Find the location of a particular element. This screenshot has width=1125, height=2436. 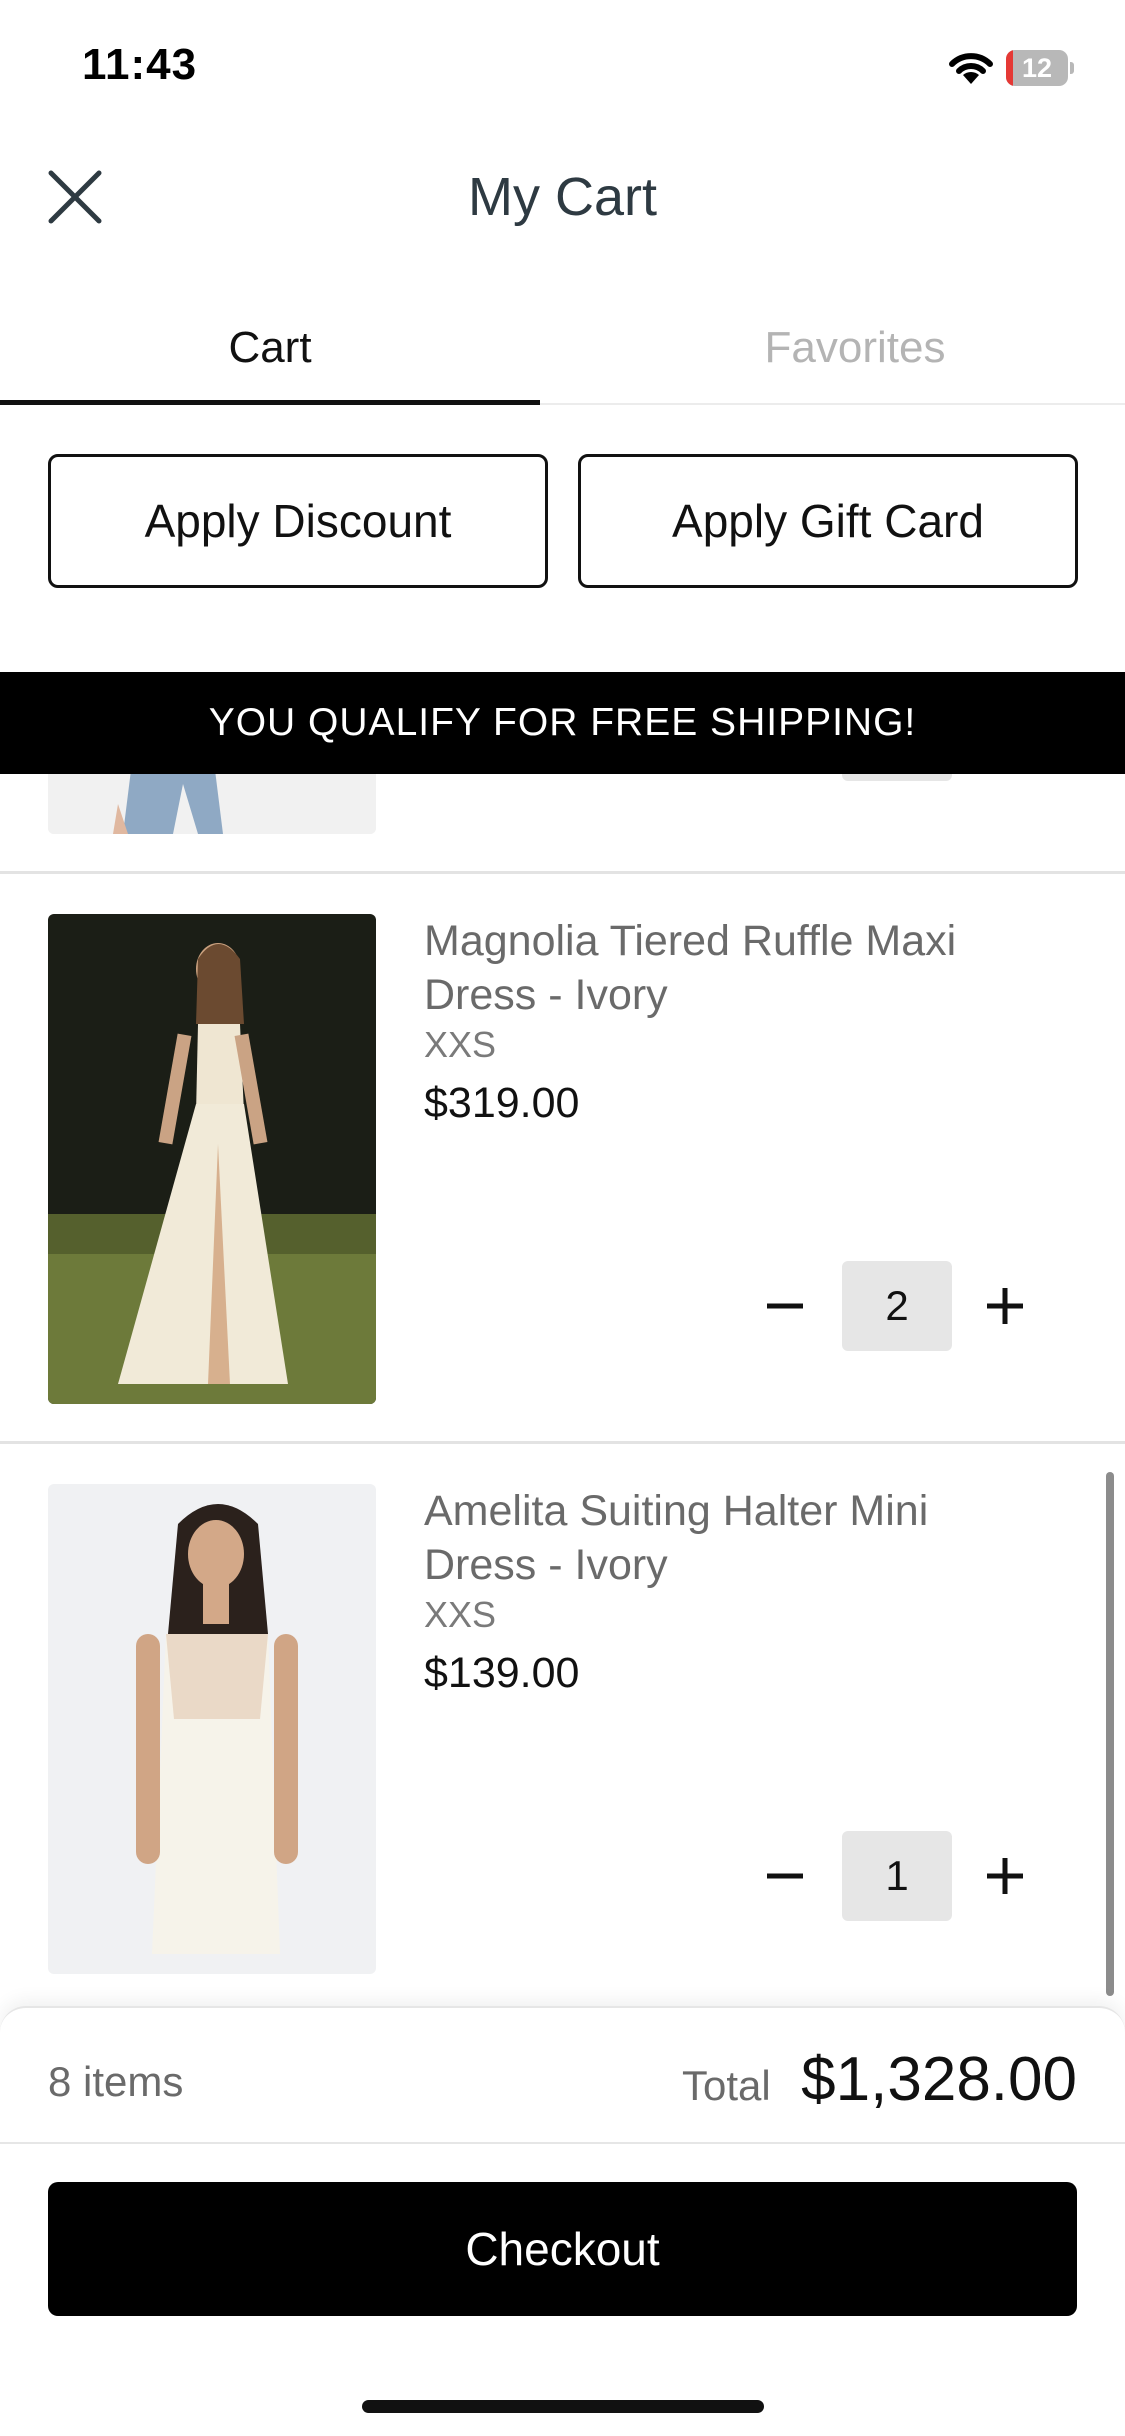

free-shipping-banner: YOU QUALIFY FOR FREE SHIPPING! is located at coordinates (562, 723).